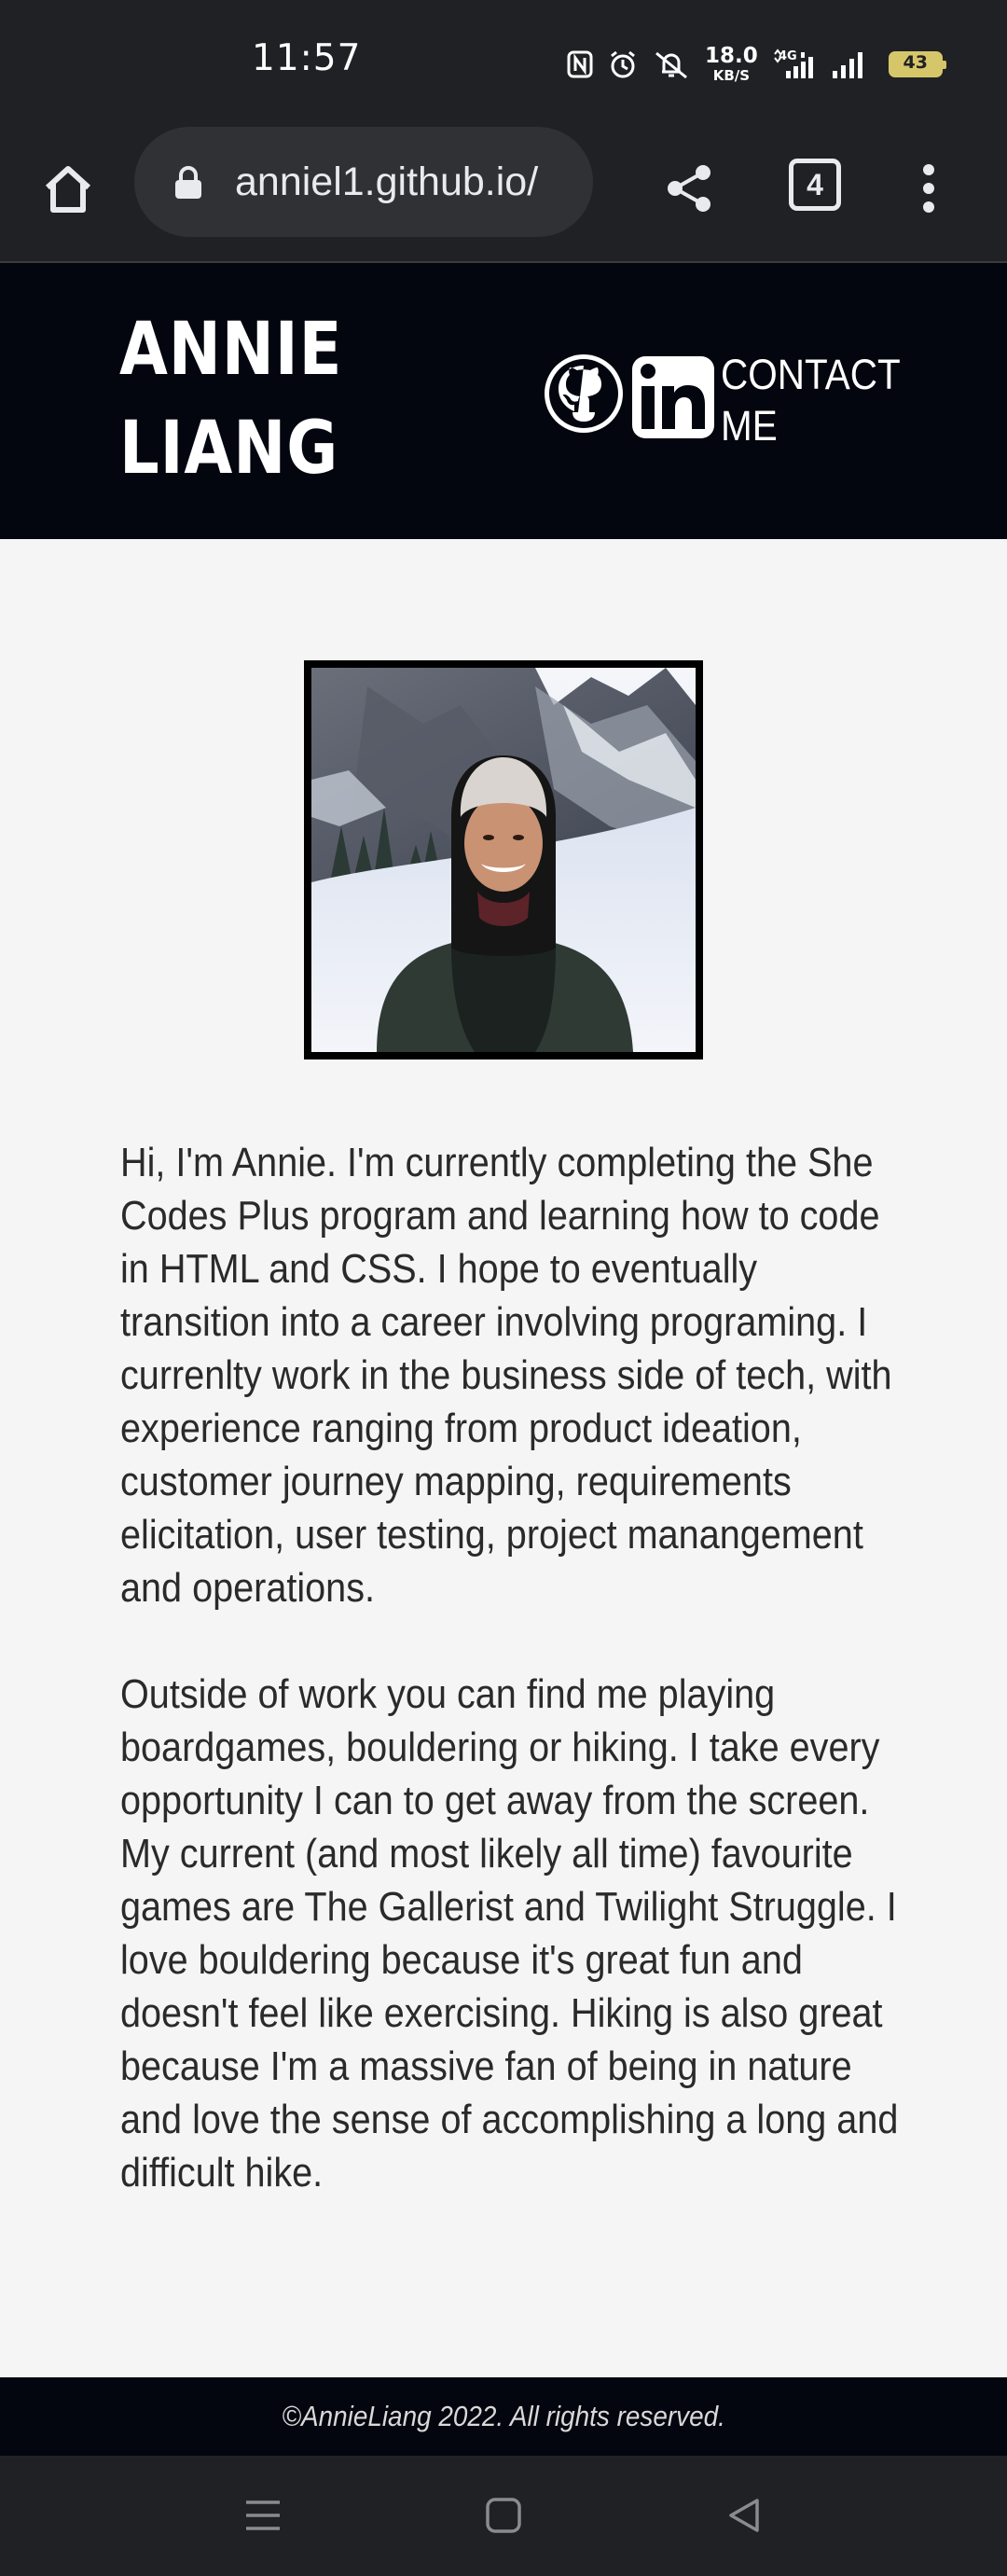 The image size is (1007, 2576). I want to click on menu-icon, so click(263, 2515).